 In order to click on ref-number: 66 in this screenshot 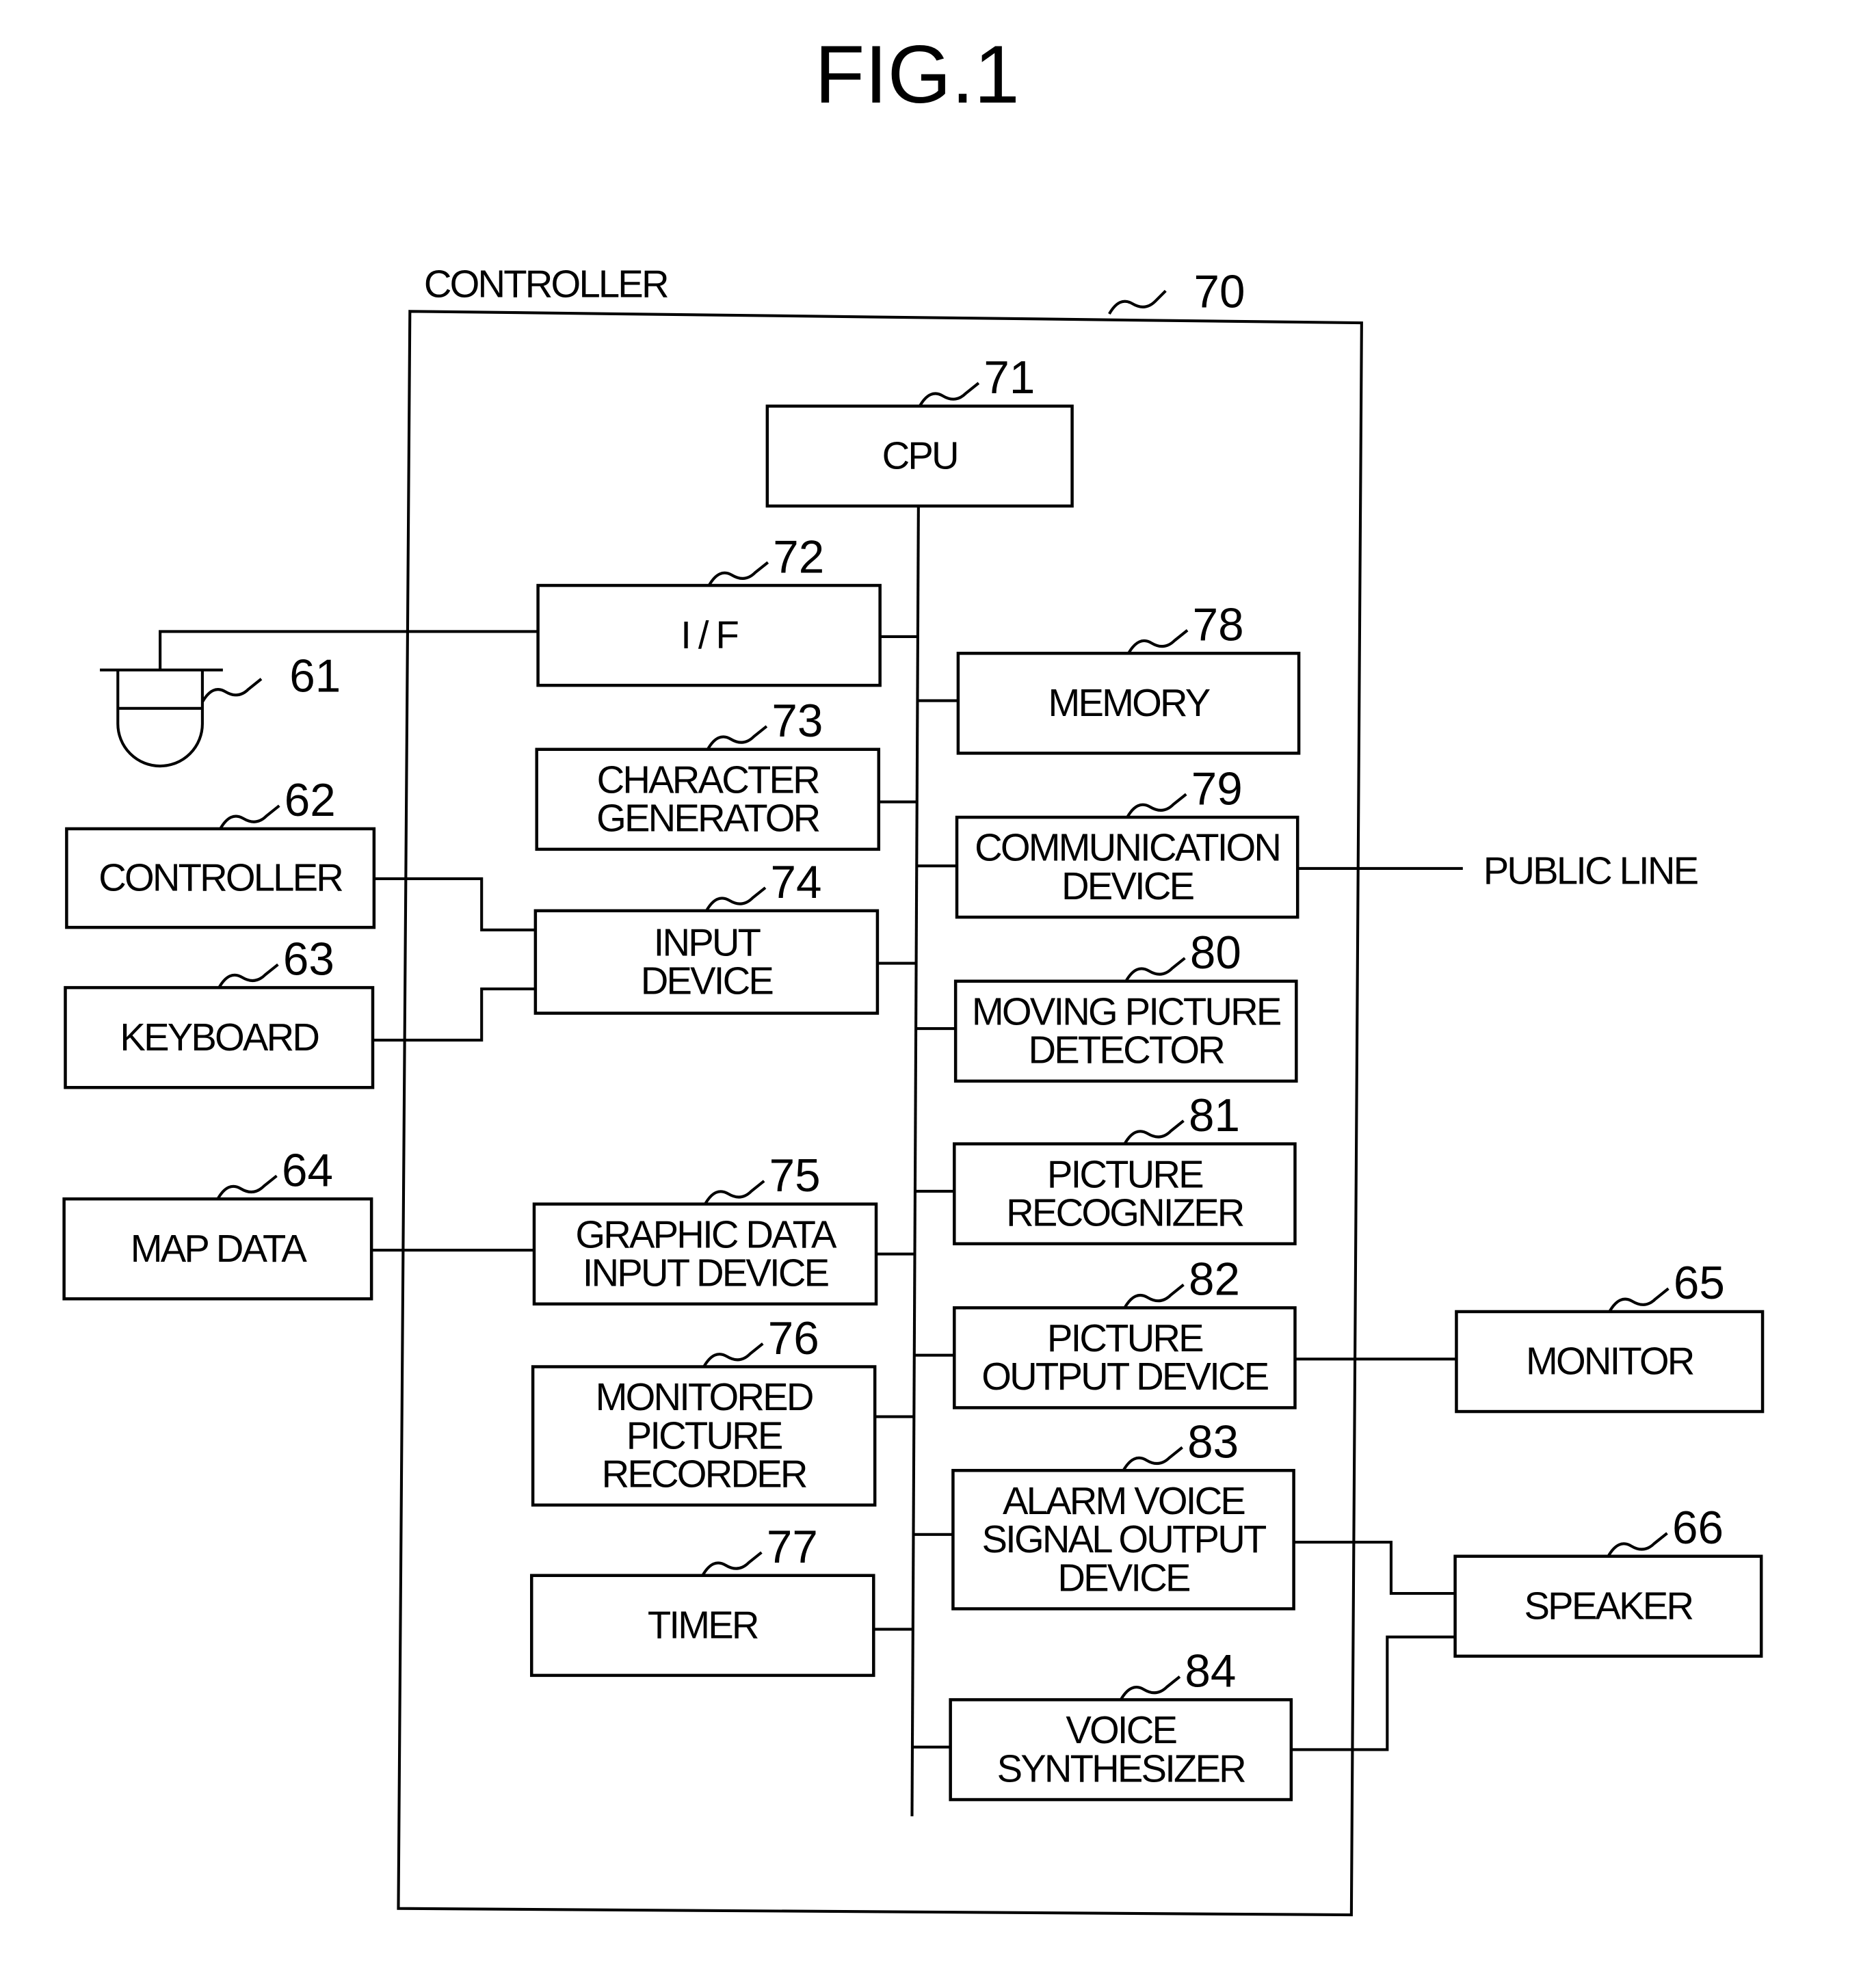, I will do `click(1698, 1528)`.